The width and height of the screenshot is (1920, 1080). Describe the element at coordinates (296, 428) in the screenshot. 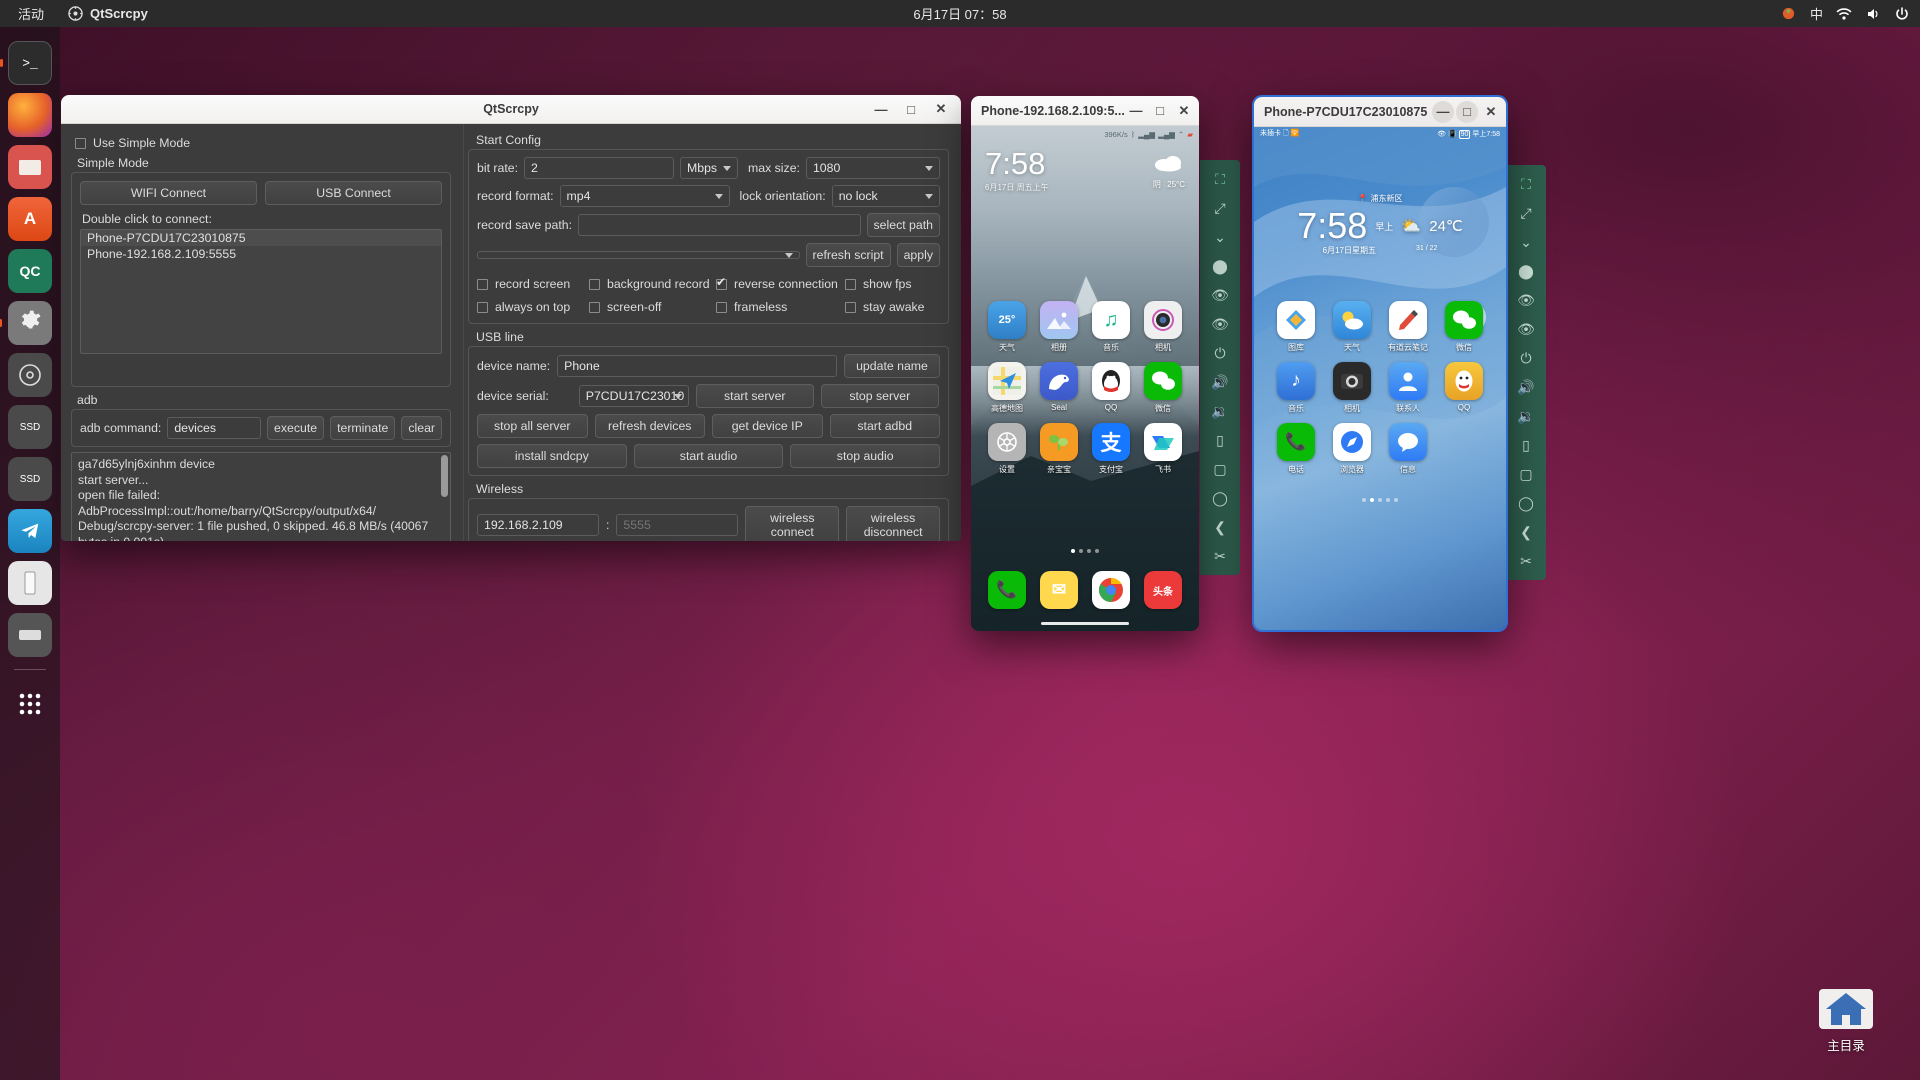

I see `execute-button: execute` at that location.